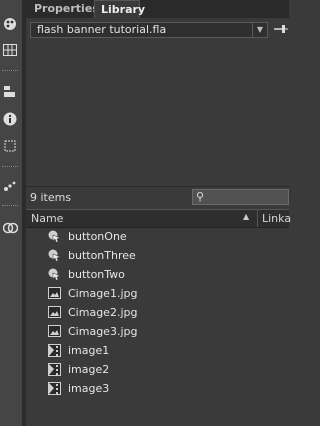  What do you see at coordinates (157, 274) in the screenshot?
I see `list-item: buttonTwo` at bounding box center [157, 274].